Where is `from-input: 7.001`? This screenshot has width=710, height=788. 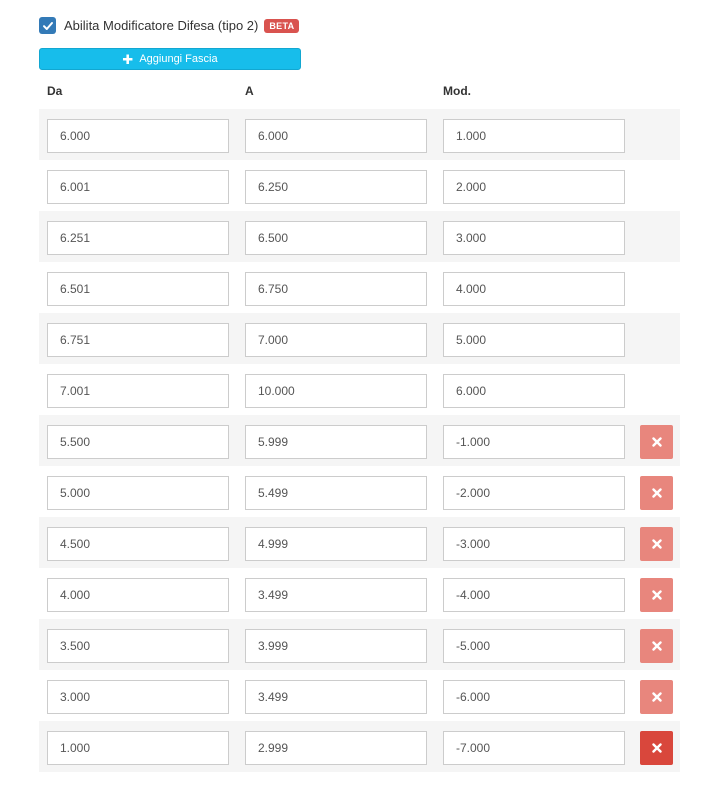
from-input: 7.001 is located at coordinates (138, 391).